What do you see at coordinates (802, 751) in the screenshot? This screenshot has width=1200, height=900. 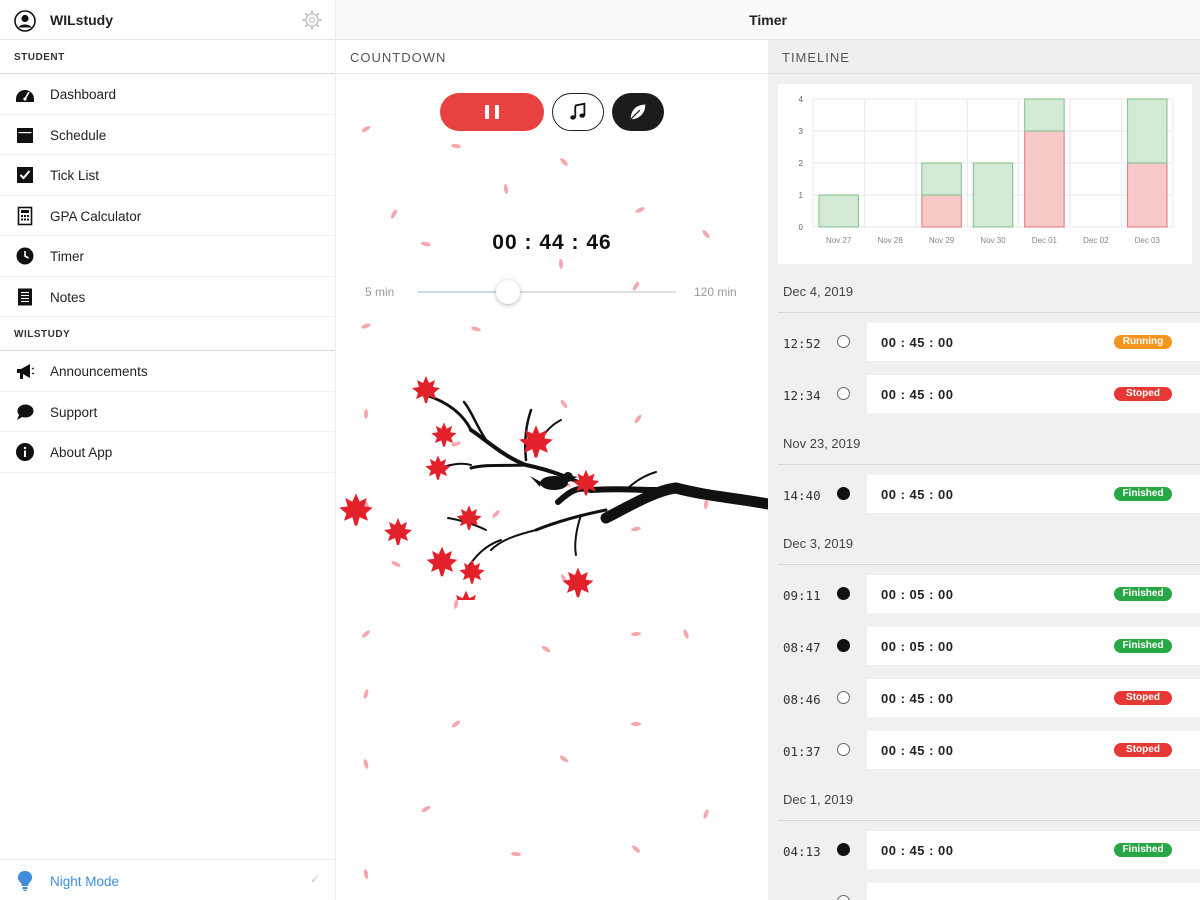 I see `entry-start-time: 01:37` at bounding box center [802, 751].